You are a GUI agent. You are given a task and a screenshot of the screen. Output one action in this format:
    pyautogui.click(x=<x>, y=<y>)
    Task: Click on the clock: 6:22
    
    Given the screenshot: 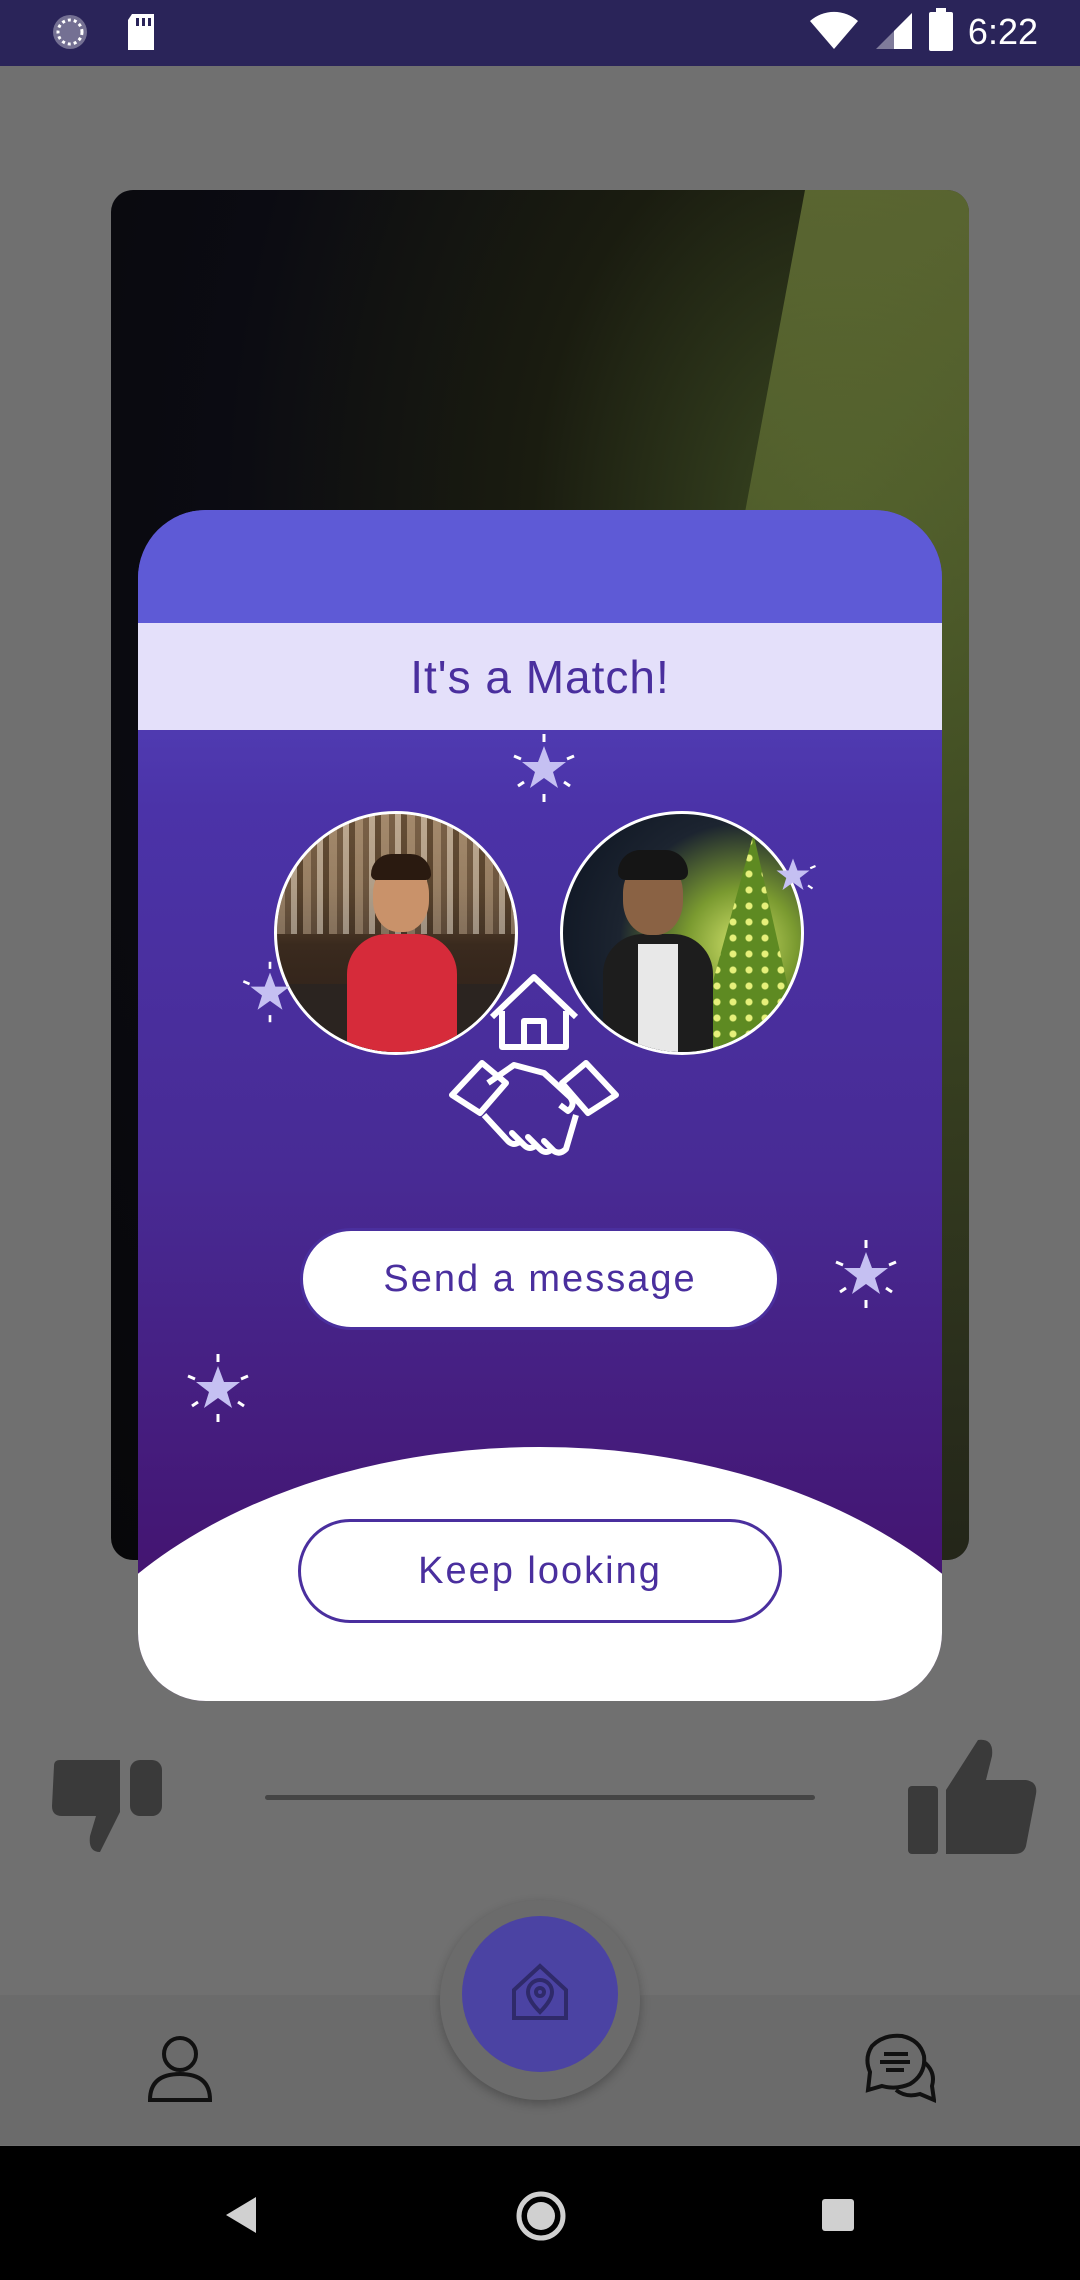 What is the action you would take?
    pyautogui.click(x=1002, y=31)
    